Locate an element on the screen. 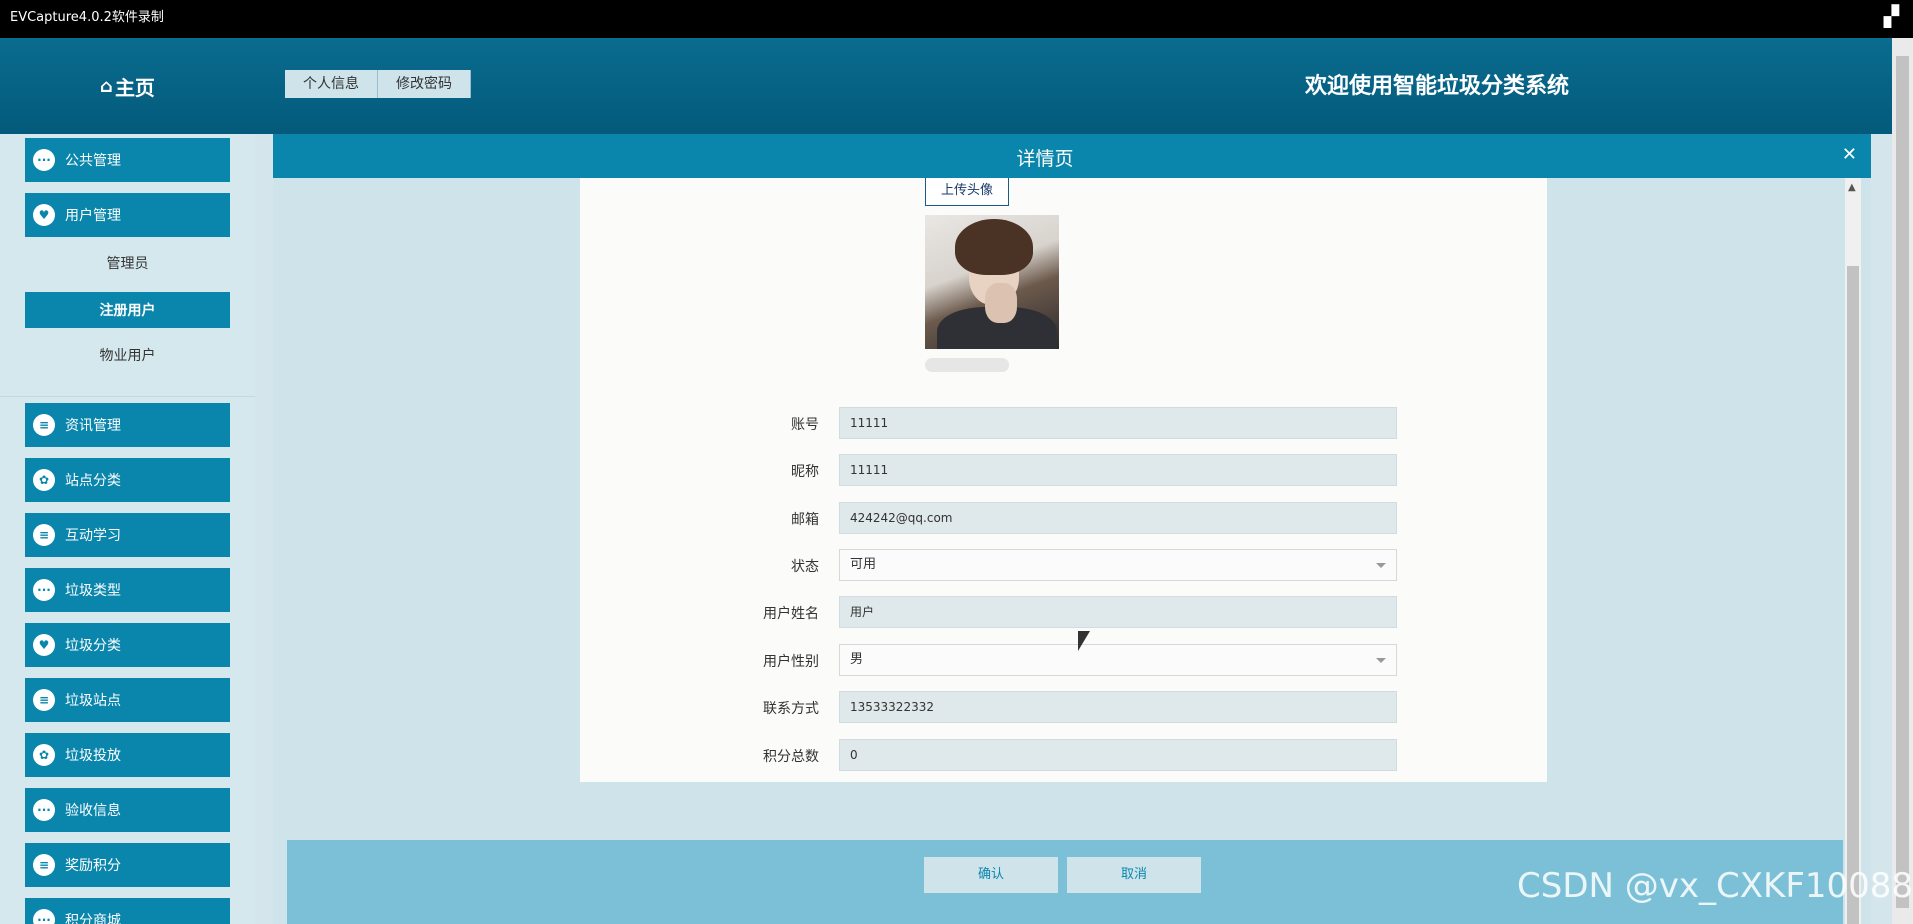 The height and width of the screenshot is (924, 1913). field-user-name: 用户姓名 用户 is located at coordinates (1063, 612).